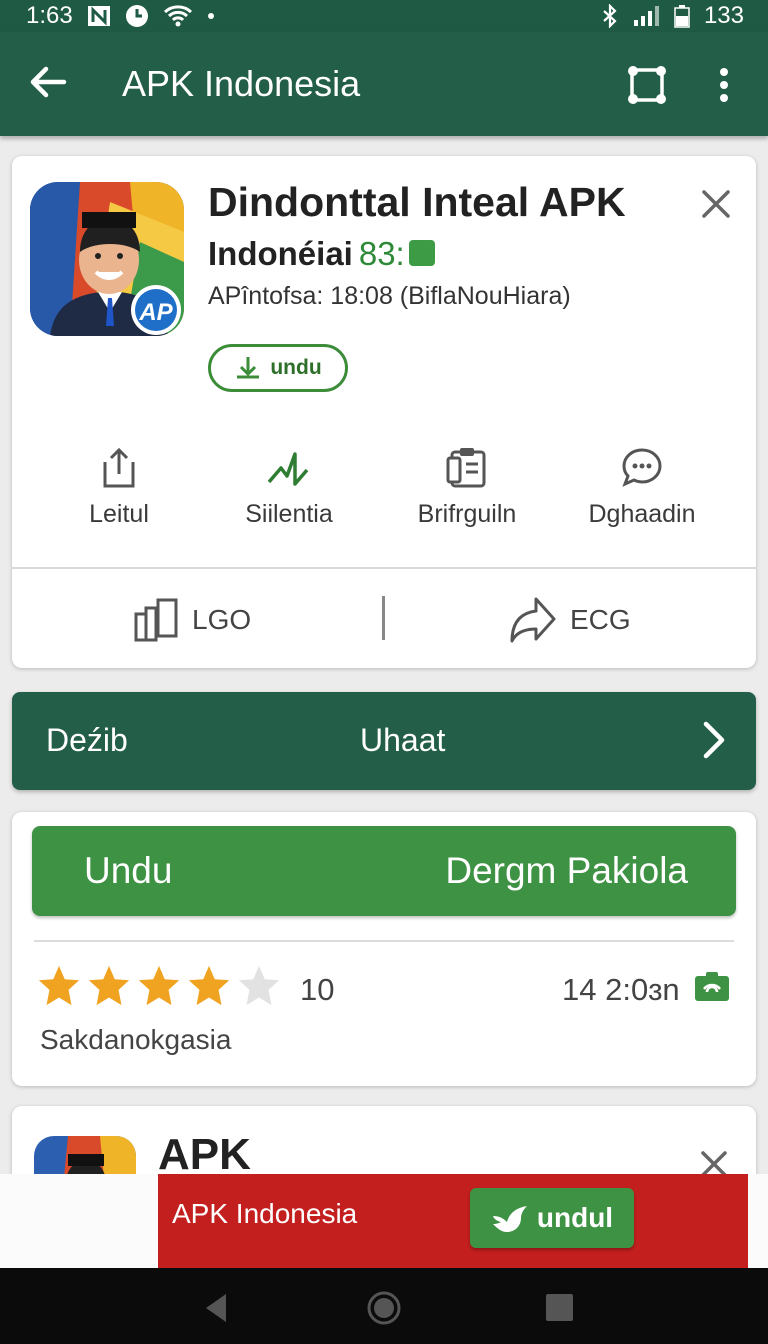  Describe the element at coordinates (724, 86) in the screenshot. I see `more-vert-icon` at that location.